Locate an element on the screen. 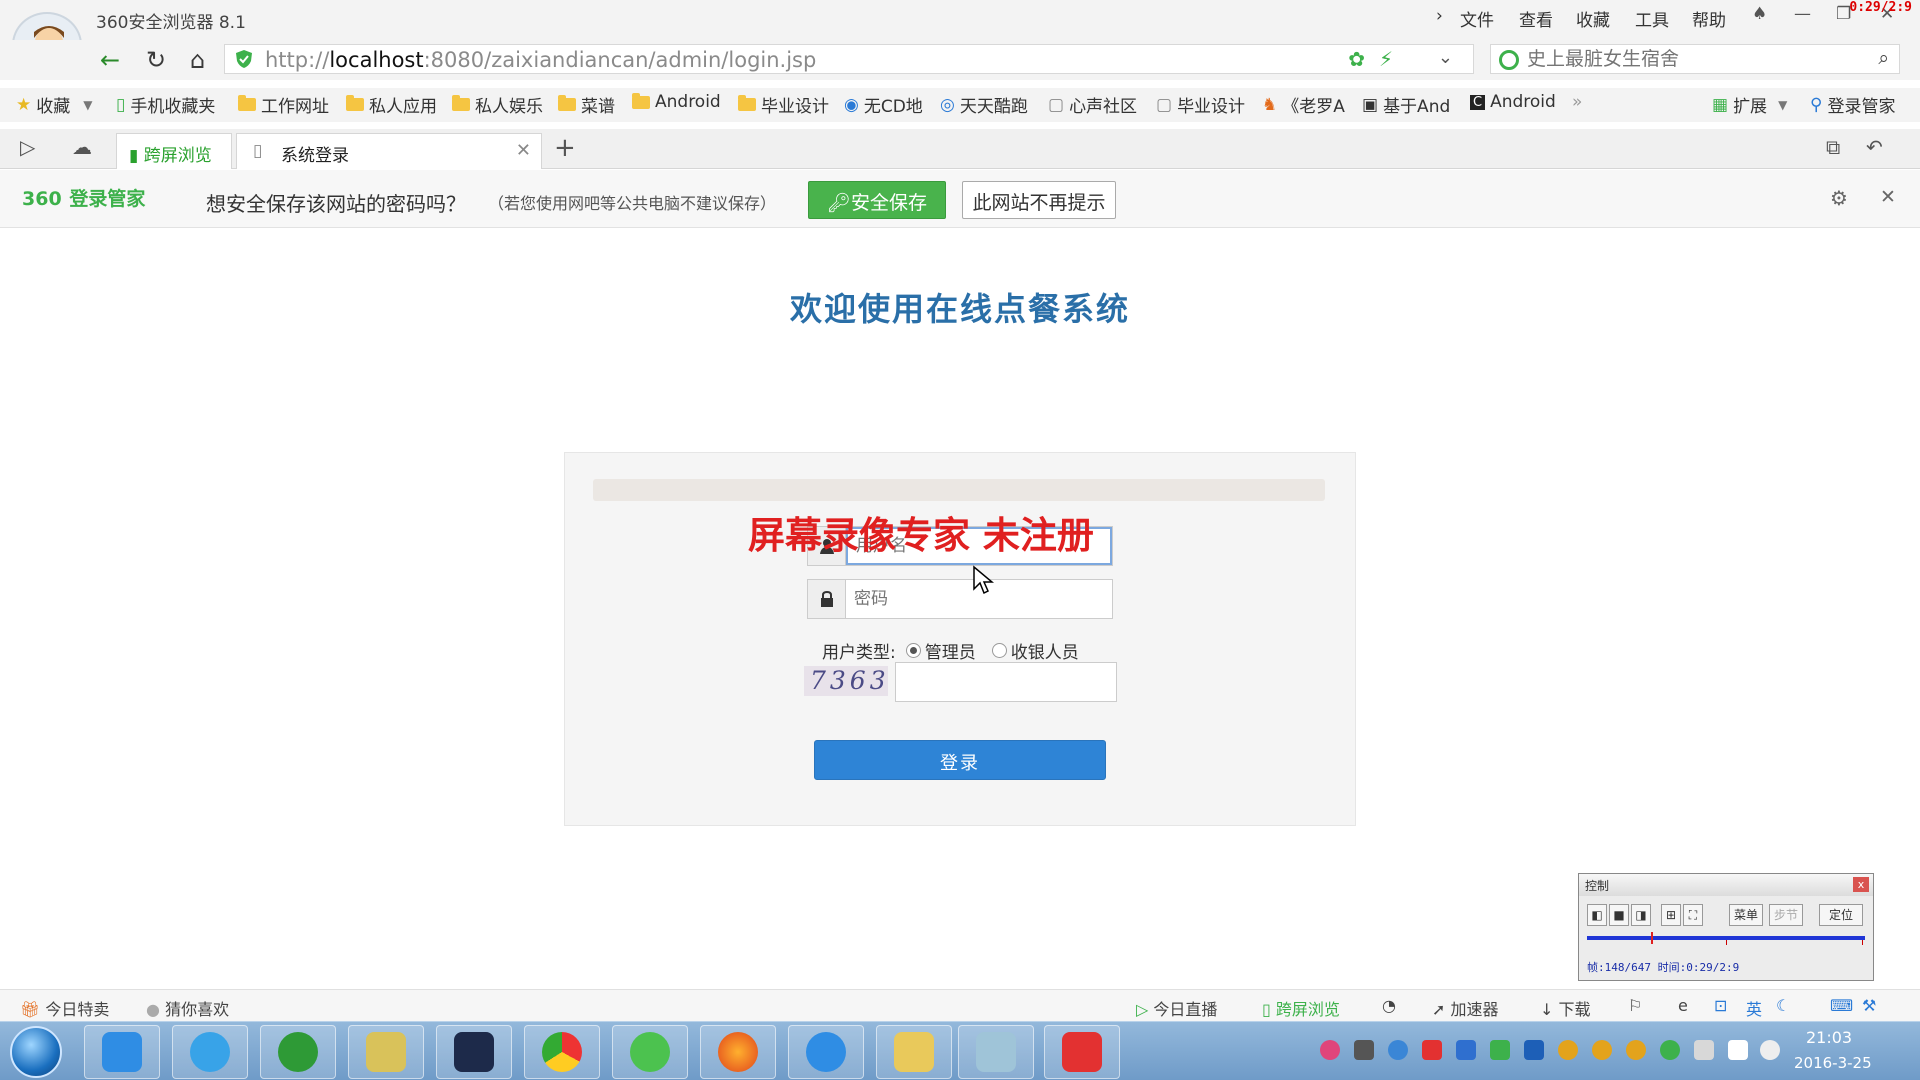 This screenshot has height=1080, width=1920. cloud-icon: ☁ is located at coordinates (82, 147).